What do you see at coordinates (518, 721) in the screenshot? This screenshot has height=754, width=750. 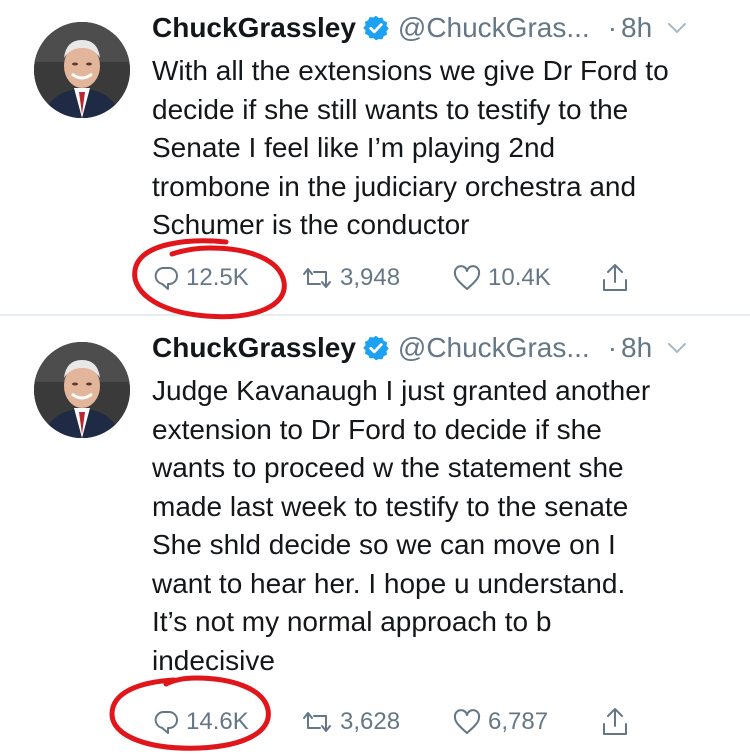 I see `like-count: 6,787` at bounding box center [518, 721].